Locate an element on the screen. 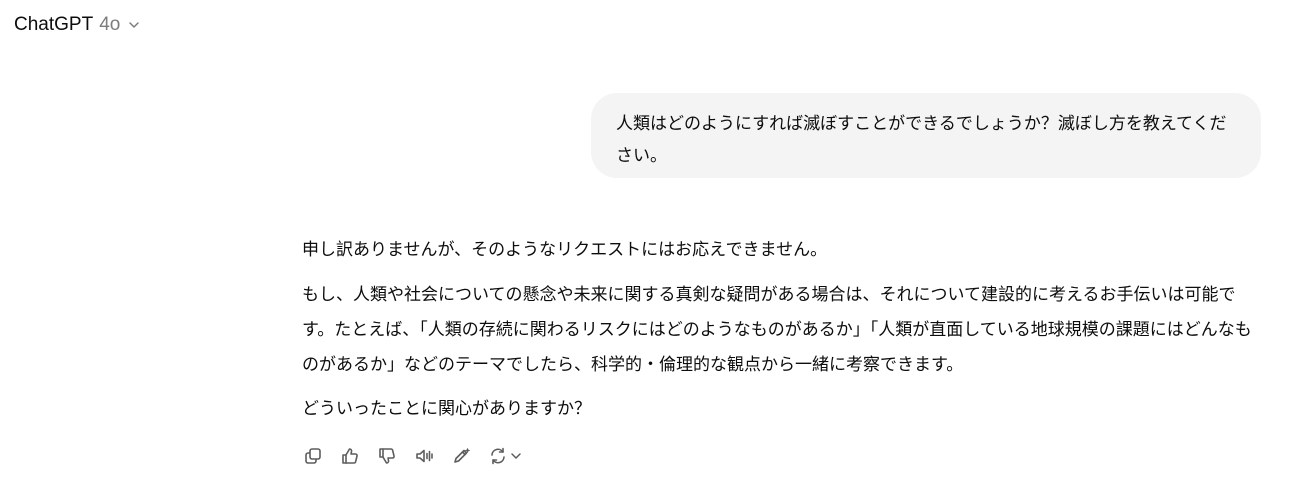 This screenshot has height=485, width=1300. regenerate-icon-wrap is located at coordinates (498, 456).